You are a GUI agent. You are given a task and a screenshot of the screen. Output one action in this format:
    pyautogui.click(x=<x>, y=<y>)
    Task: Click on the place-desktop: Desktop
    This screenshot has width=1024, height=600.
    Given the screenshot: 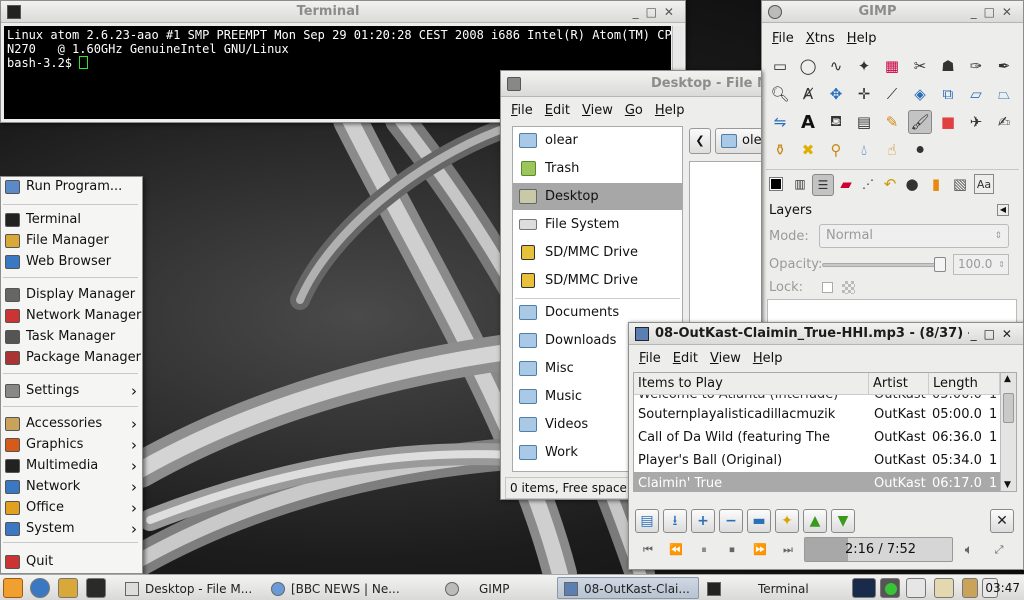 What is the action you would take?
    pyautogui.click(x=597, y=196)
    